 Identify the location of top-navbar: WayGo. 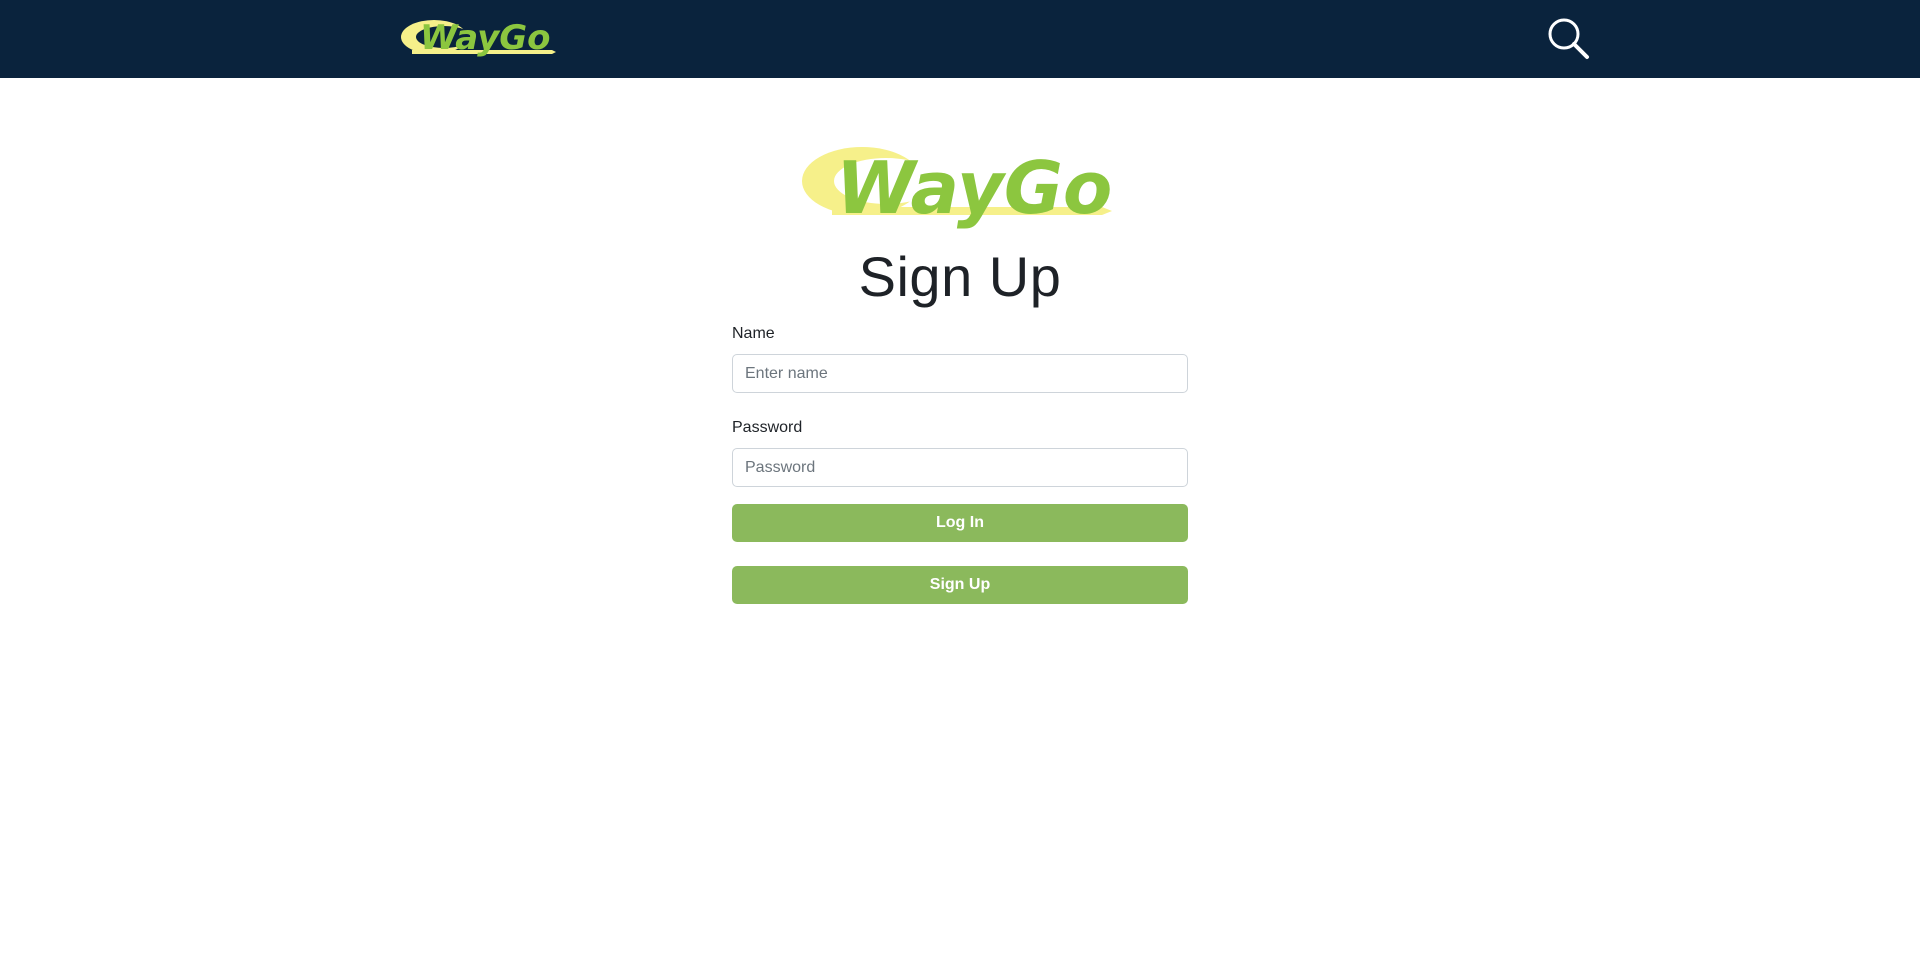
(960, 39).